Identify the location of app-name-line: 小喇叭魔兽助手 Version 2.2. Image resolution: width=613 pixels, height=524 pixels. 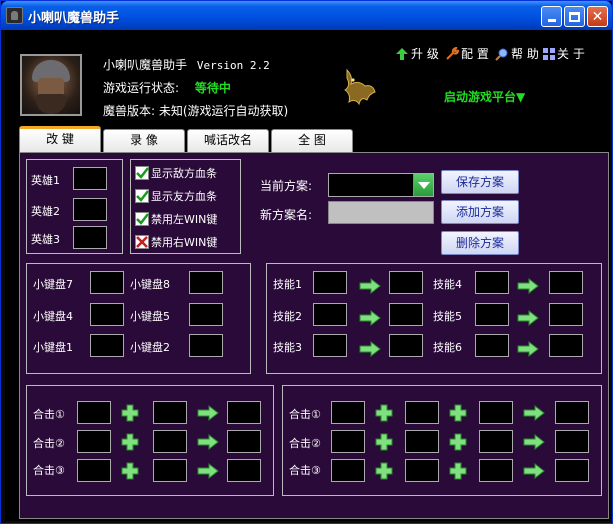
(186, 64).